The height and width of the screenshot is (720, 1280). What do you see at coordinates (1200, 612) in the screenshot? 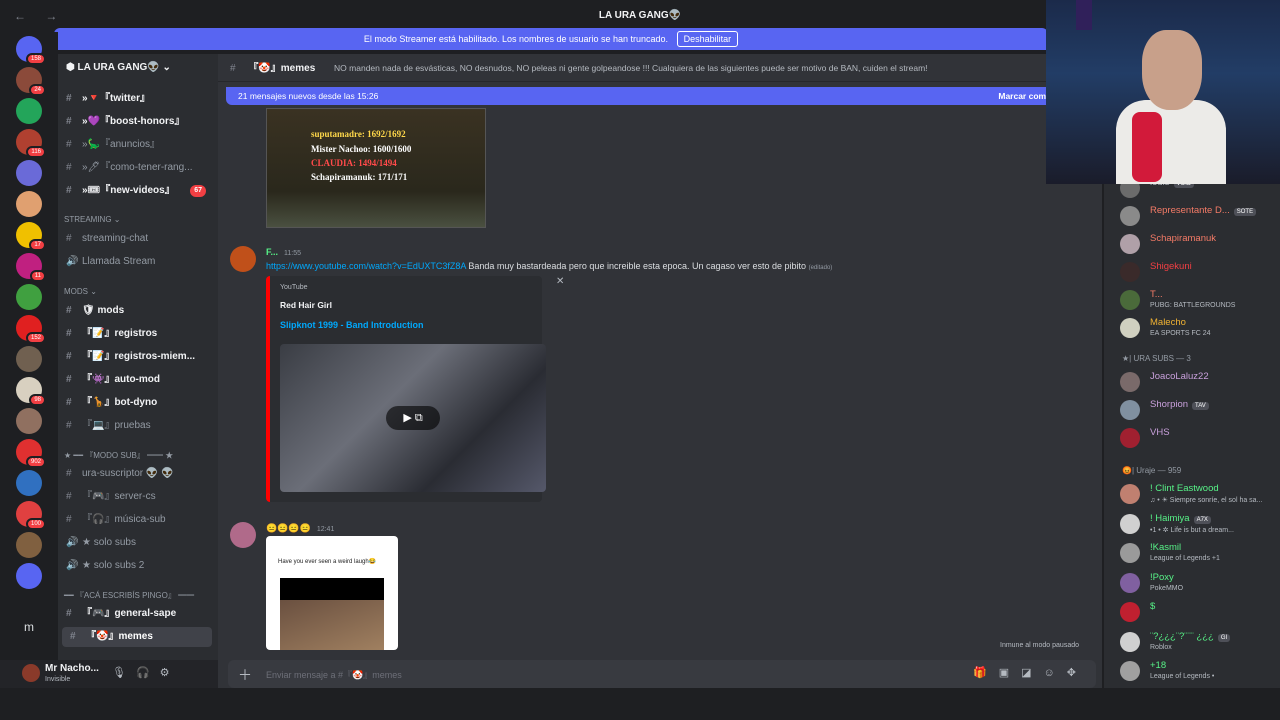
I see `member-item: $` at bounding box center [1200, 612].